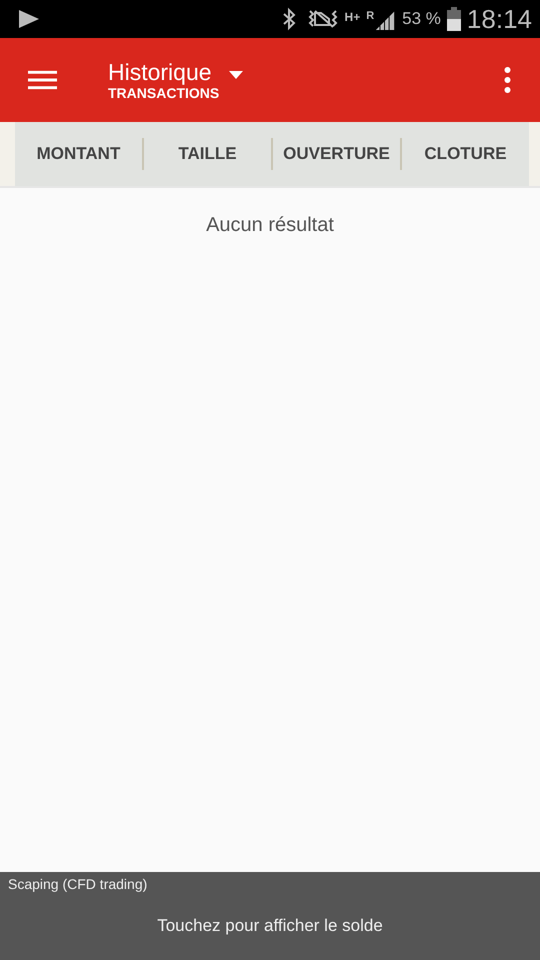  Describe the element at coordinates (507, 80) in the screenshot. I see `more-icon` at that location.